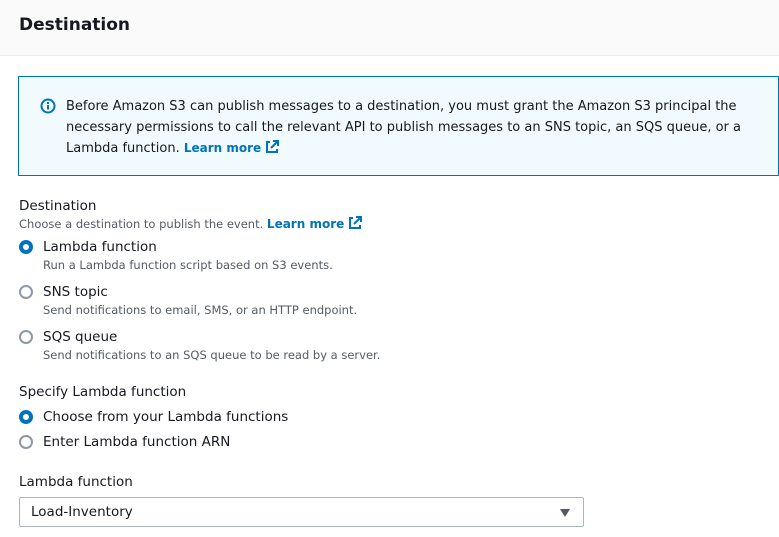  I want to click on info-learn-more-label: Learn more, so click(222, 148).